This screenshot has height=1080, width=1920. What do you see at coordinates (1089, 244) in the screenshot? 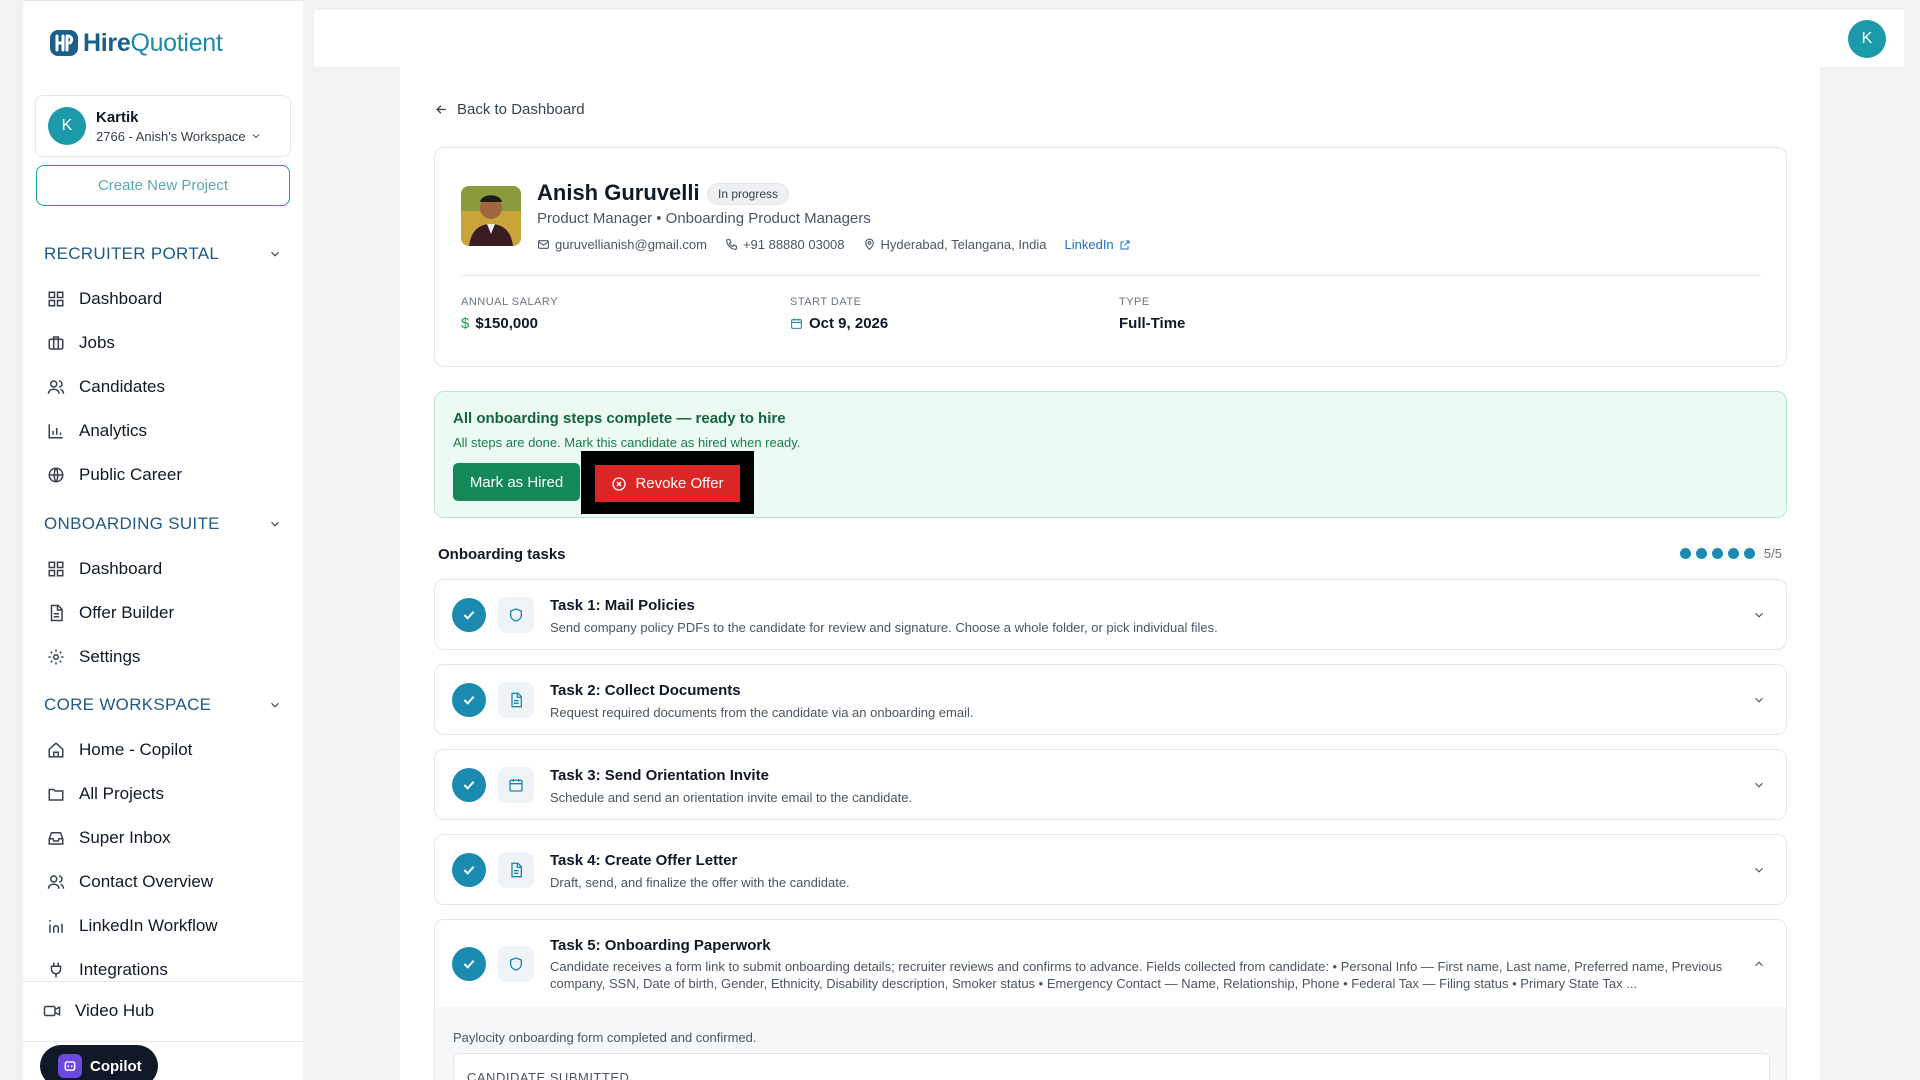
I see `linkedin-label: LinkedIn` at bounding box center [1089, 244].